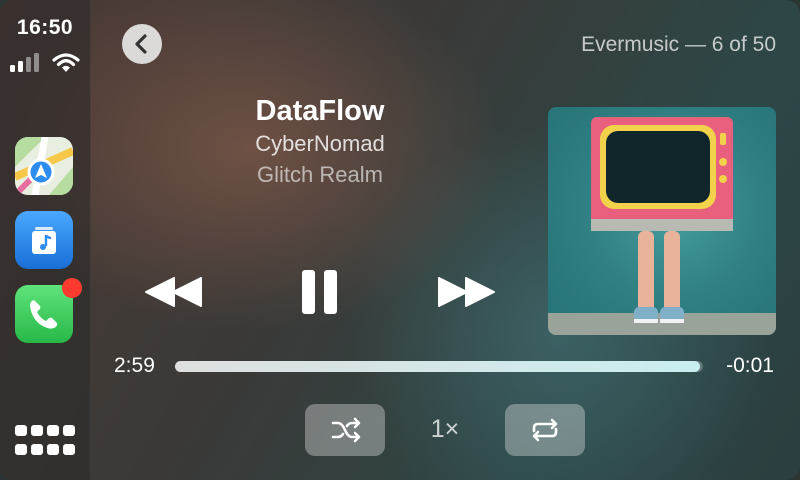 This screenshot has width=800, height=480. Describe the element at coordinates (45, 441) in the screenshot. I see `app-grid-icon` at that location.